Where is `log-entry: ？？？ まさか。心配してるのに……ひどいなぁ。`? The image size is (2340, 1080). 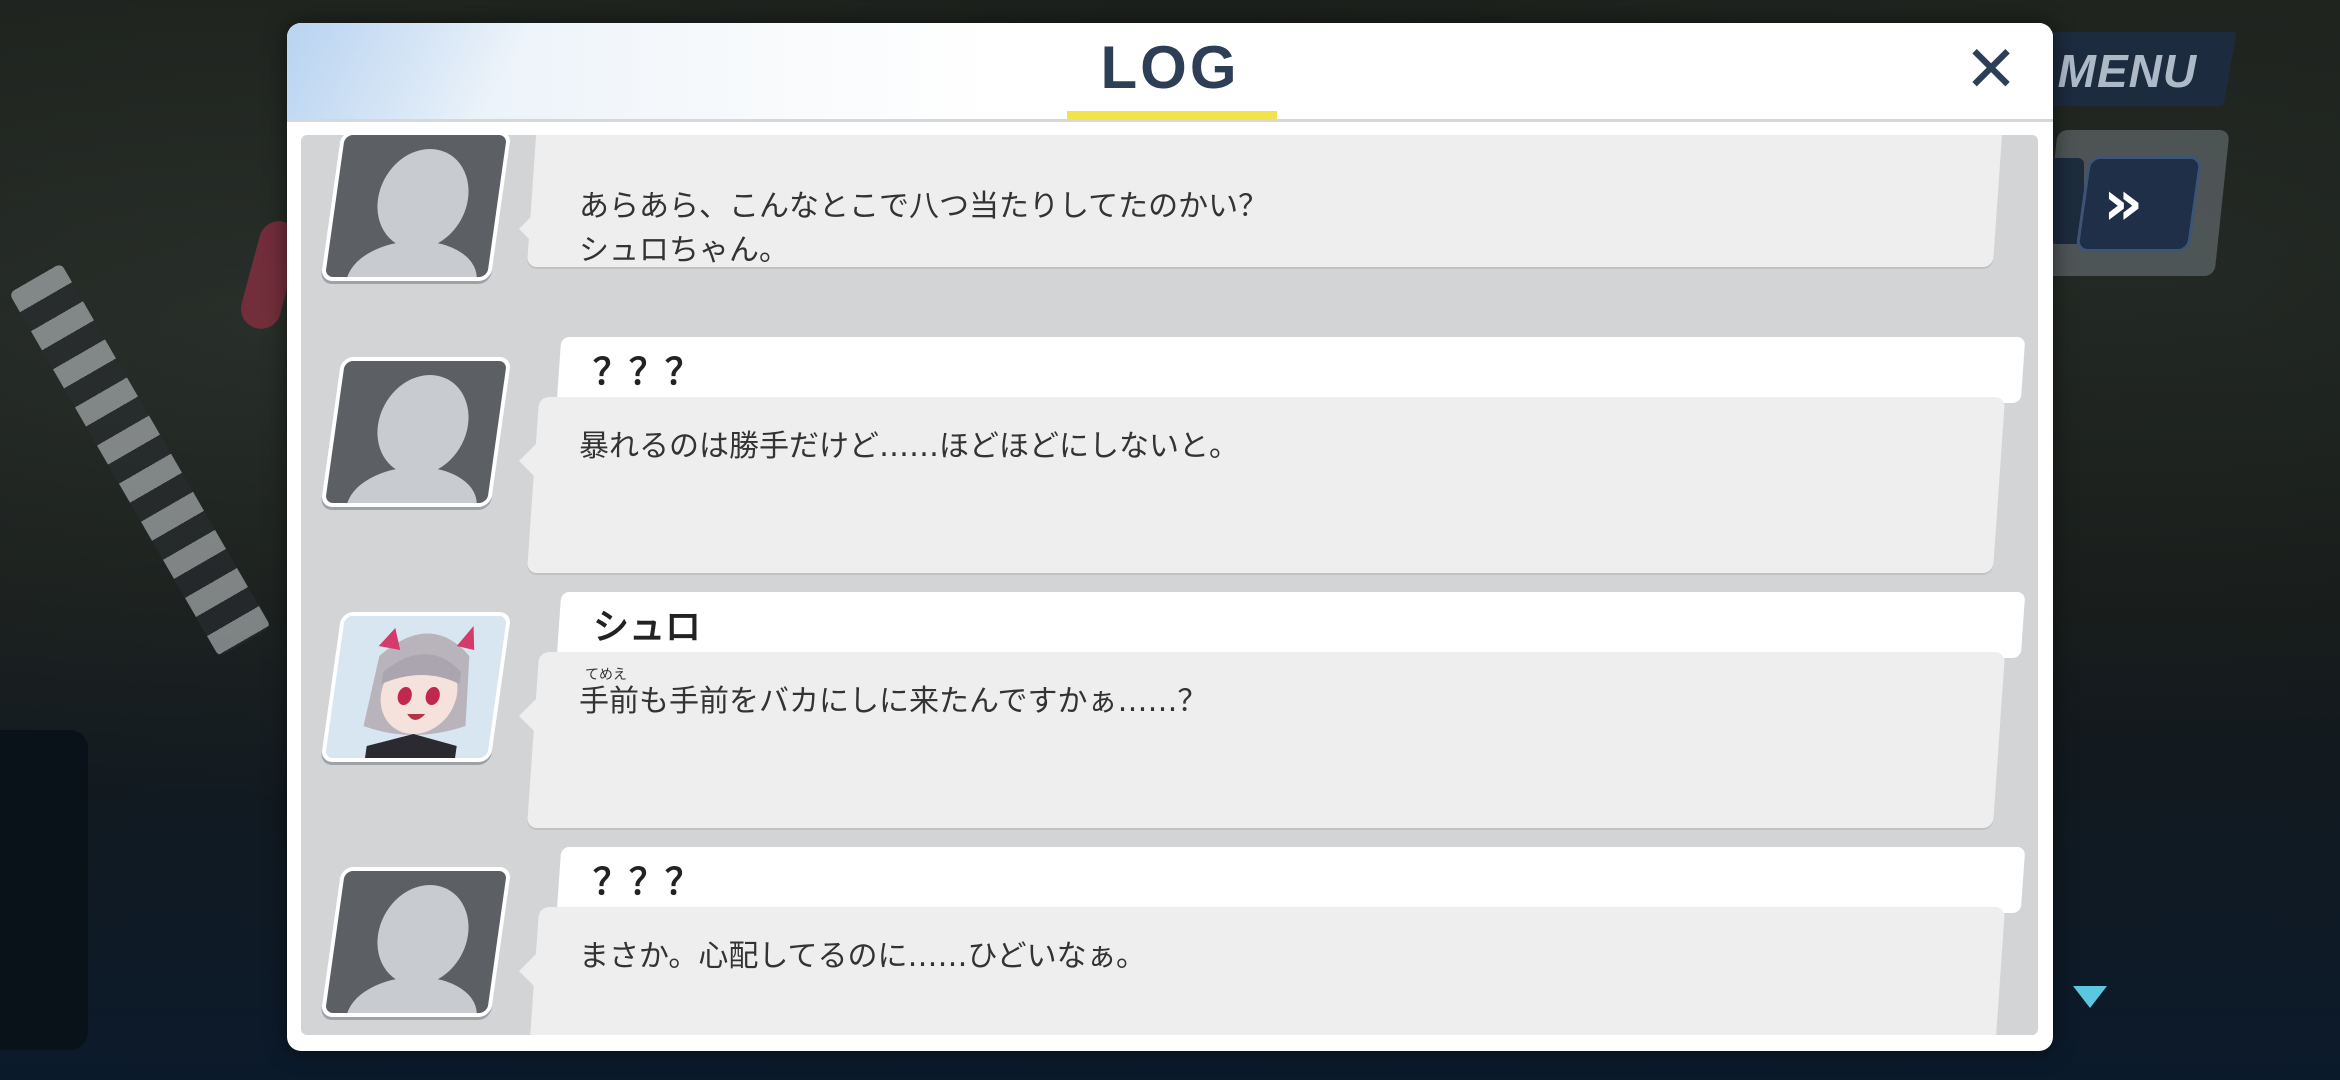
log-entry: ？？？ まさか。心配してるのに……ひどいなぁ。 is located at coordinates (1169, 941).